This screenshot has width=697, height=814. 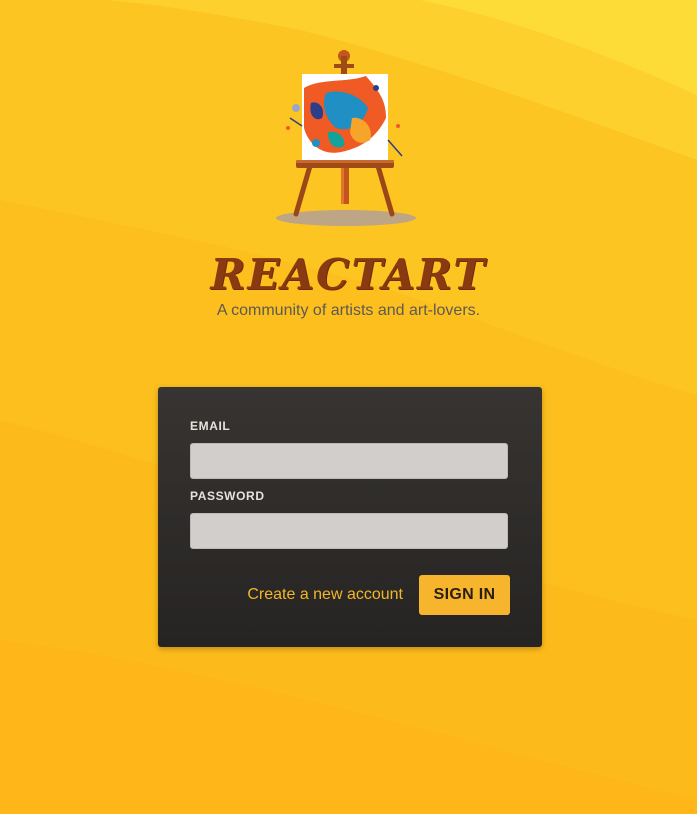 What do you see at coordinates (349, 461) in the screenshot?
I see `email-field` at bounding box center [349, 461].